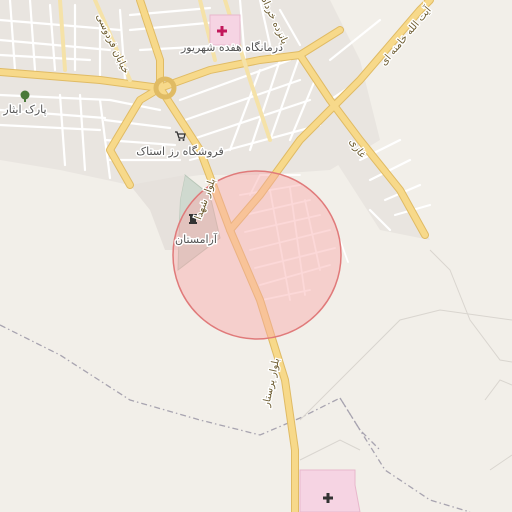  I want to click on label-park: پارک ایثار, so click(24, 109).